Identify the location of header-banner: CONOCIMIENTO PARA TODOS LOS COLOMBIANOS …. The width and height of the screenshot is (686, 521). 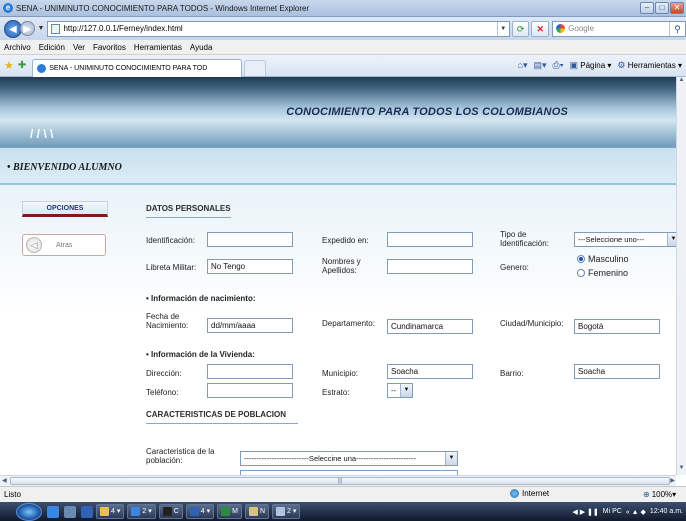
(343, 112).